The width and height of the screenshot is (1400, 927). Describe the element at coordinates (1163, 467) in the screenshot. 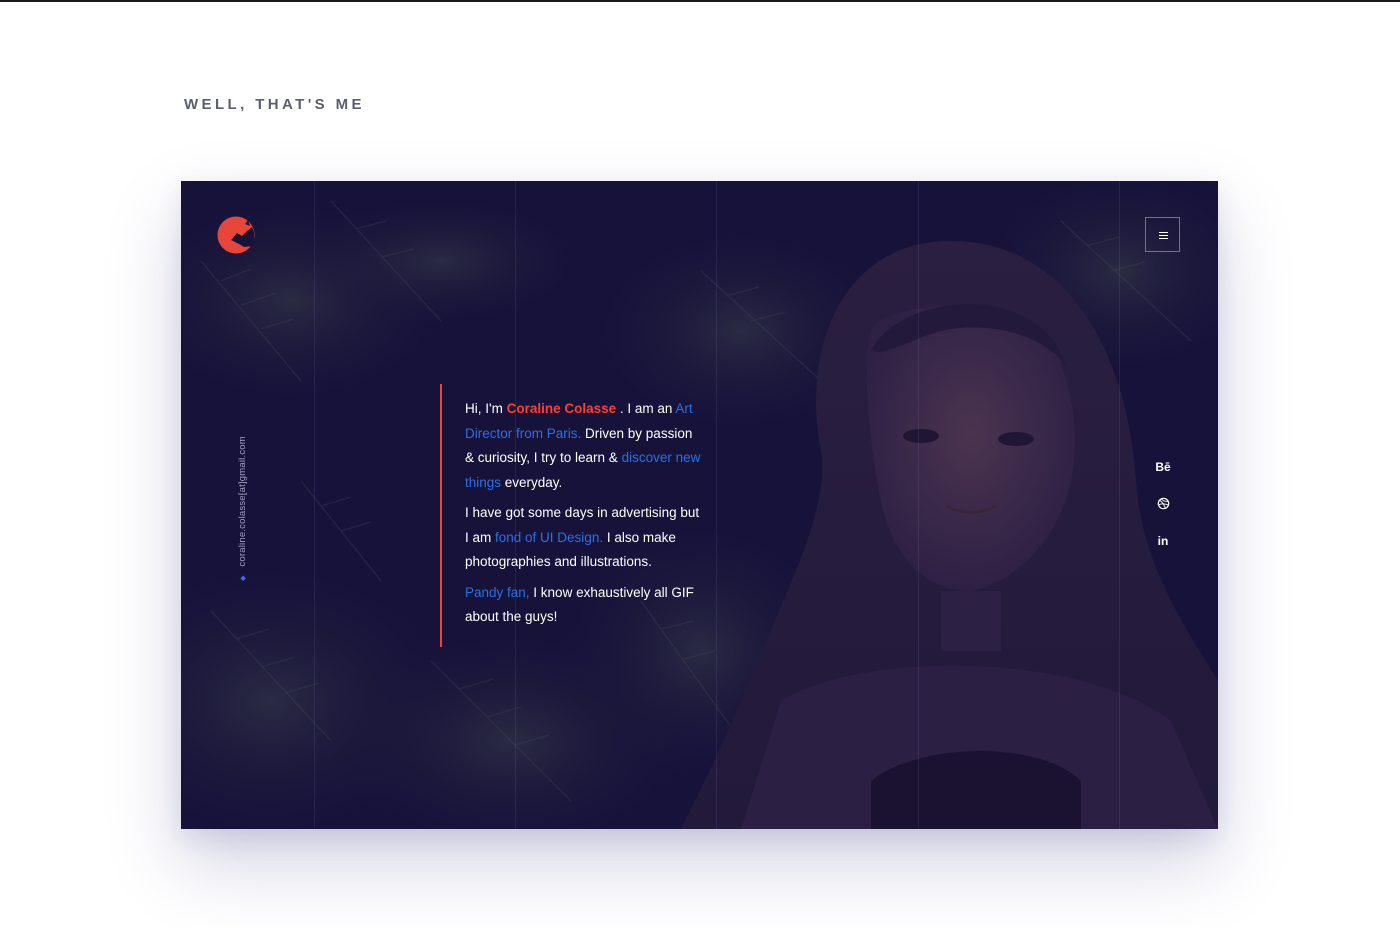

I see `behance-icon: Bē` at that location.